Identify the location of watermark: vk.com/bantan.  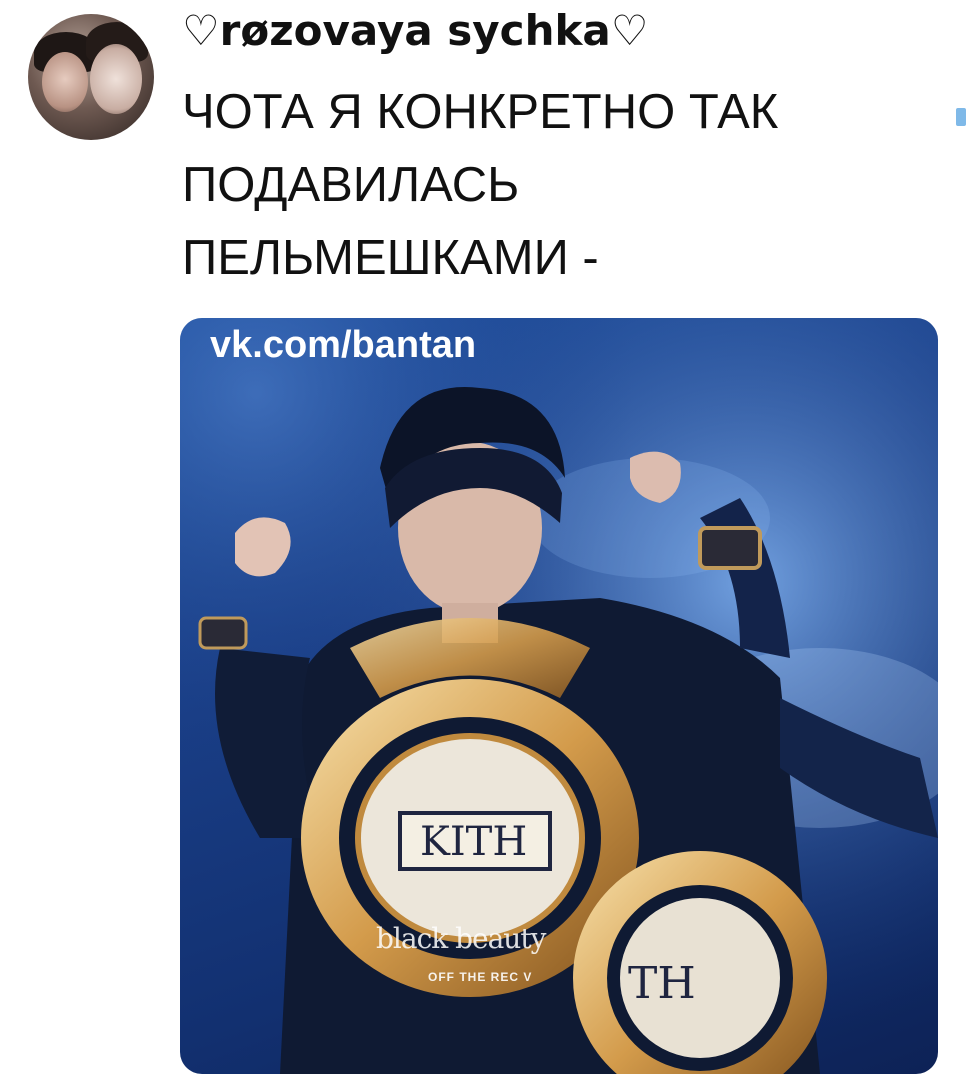
(343, 345).